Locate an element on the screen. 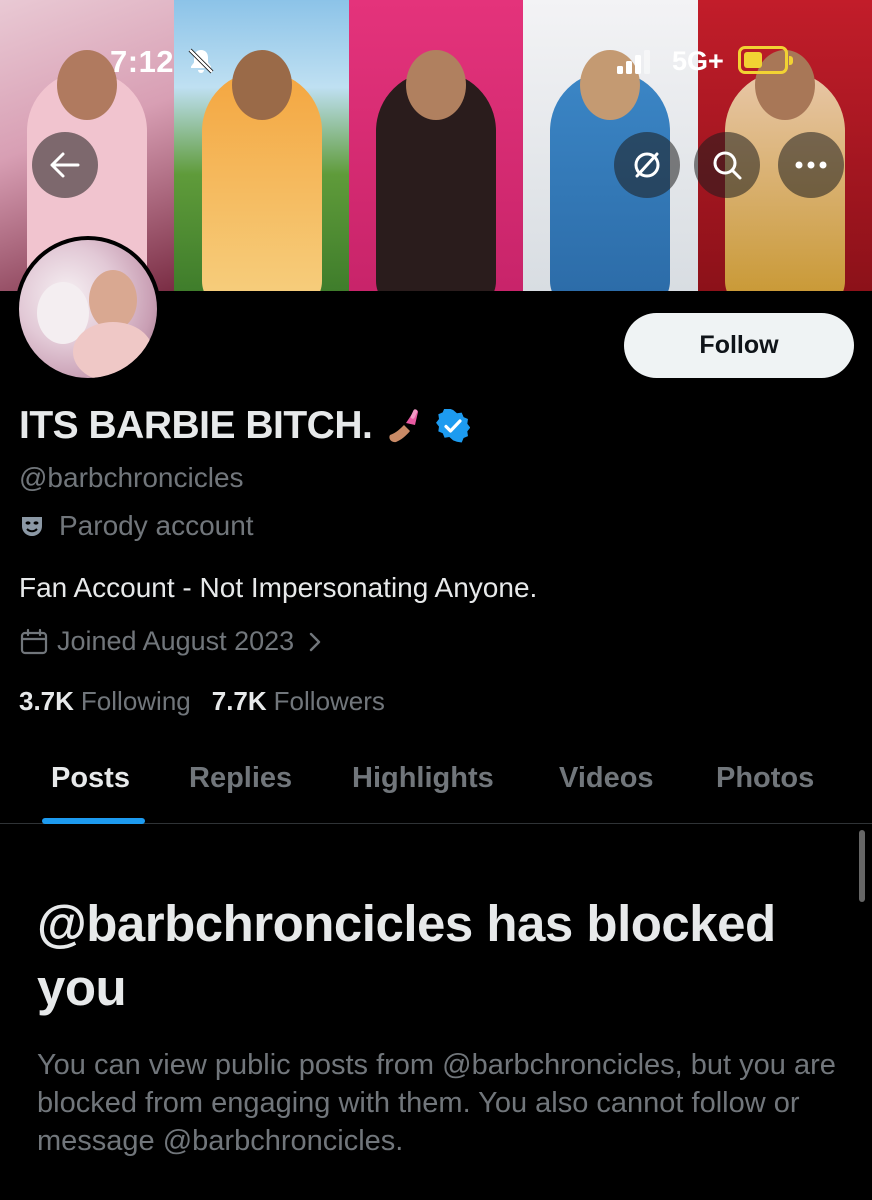 The image size is (872, 1200). joined-date: Joined August 2023 is located at coordinates (171, 641).